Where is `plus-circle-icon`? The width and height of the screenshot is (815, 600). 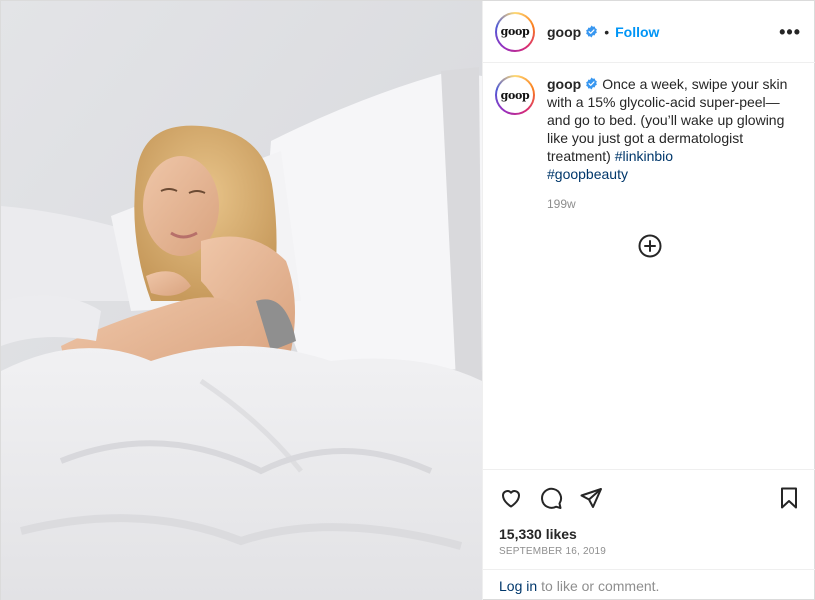 plus-circle-icon is located at coordinates (650, 246).